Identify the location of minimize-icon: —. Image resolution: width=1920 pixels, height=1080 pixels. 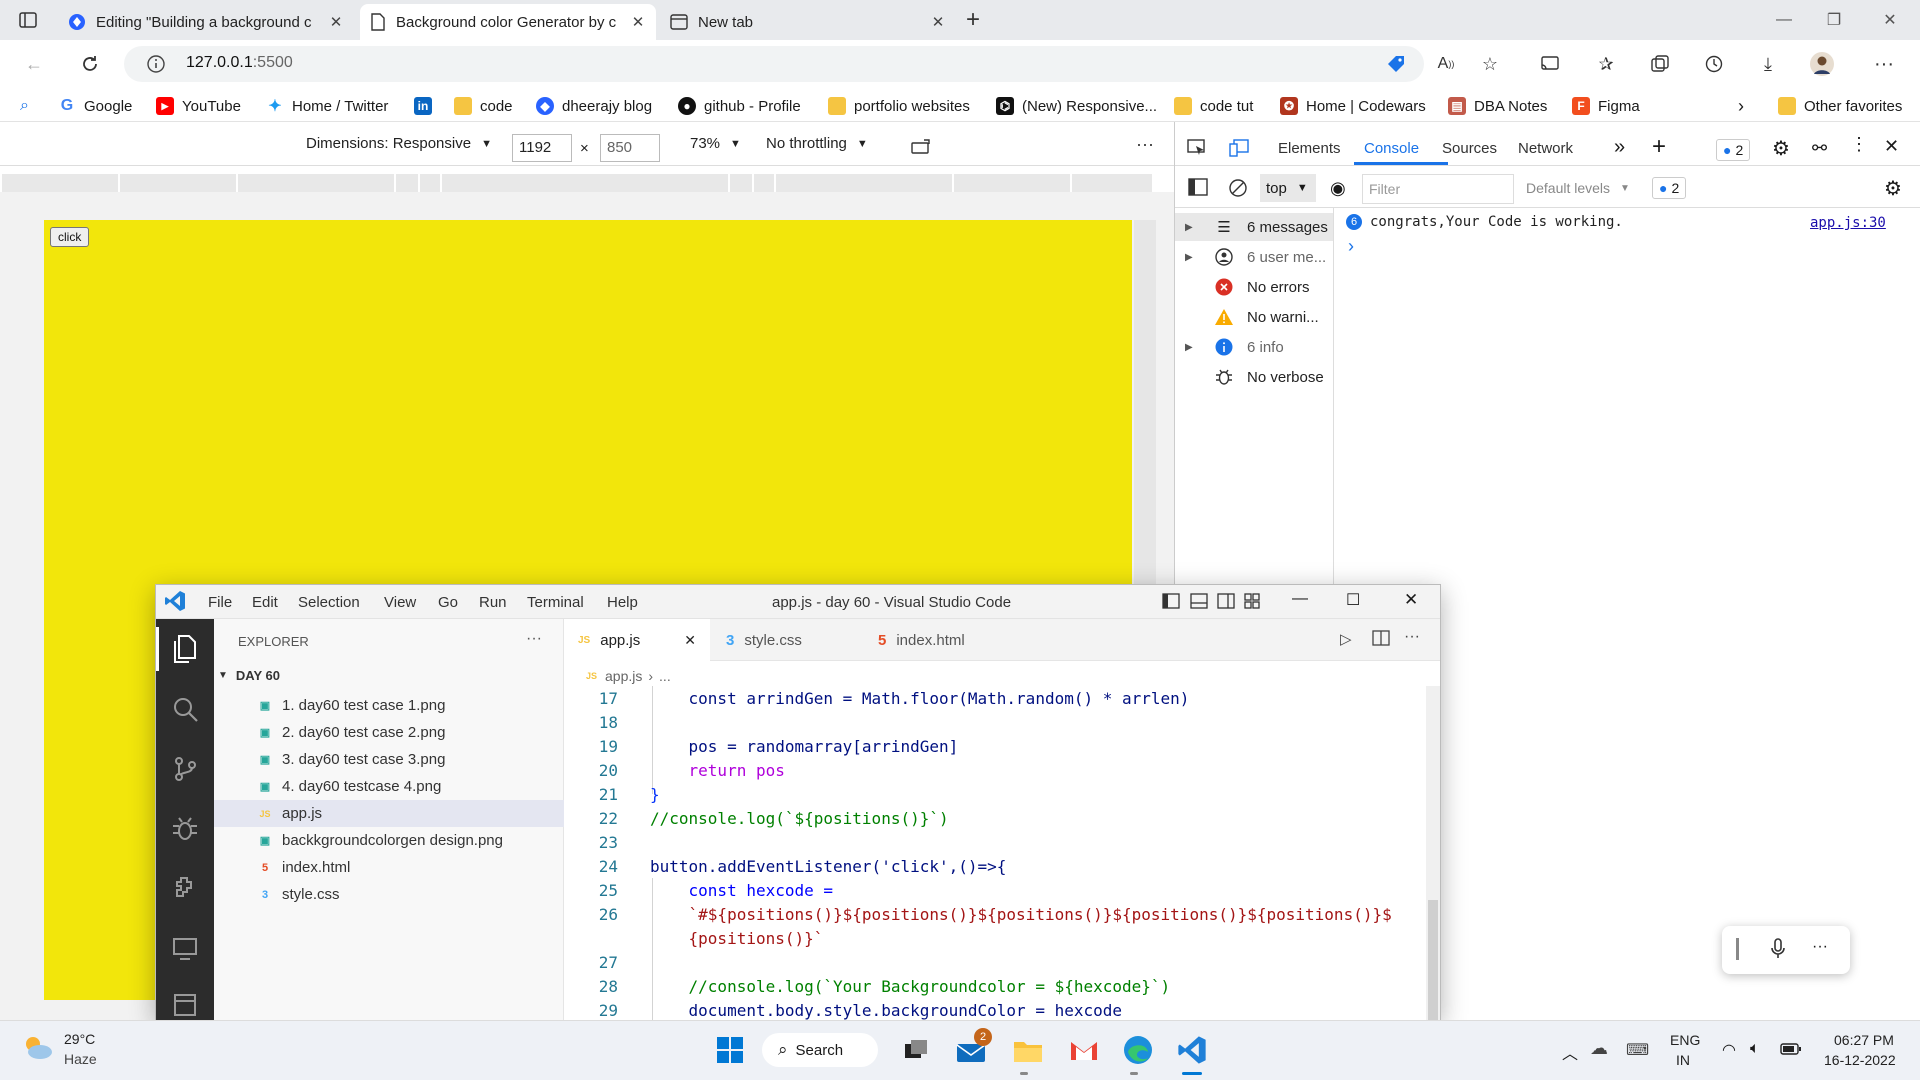
(1784, 20).